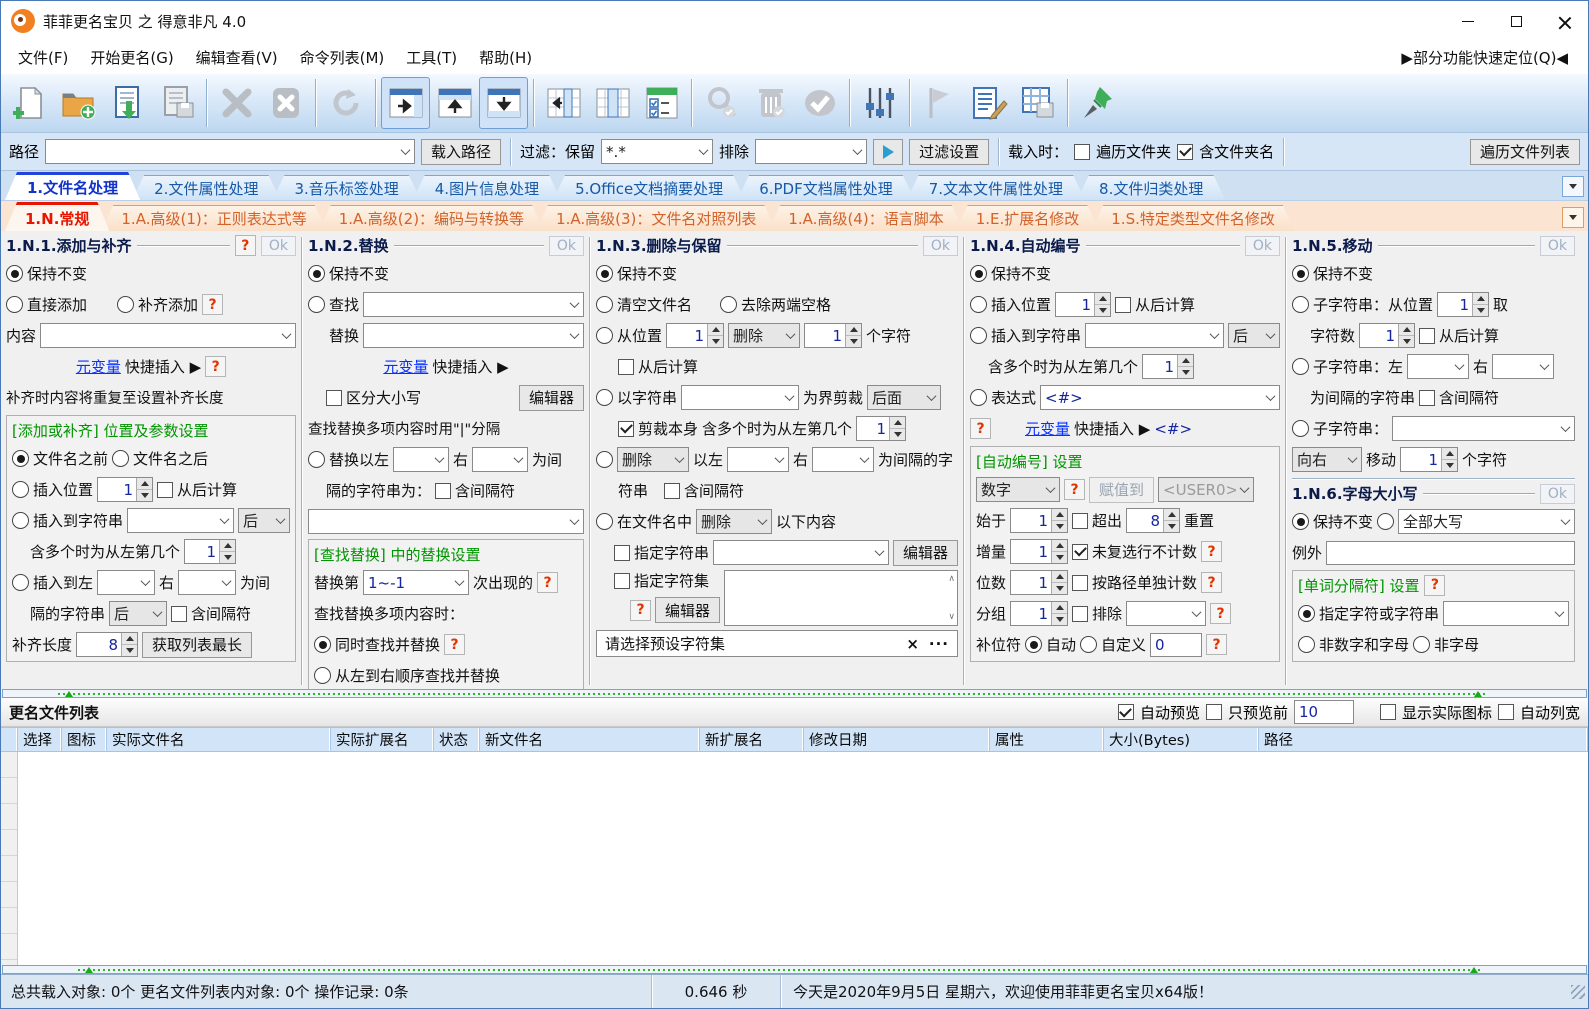 This screenshot has height=1009, width=1589. Describe the element at coordinates (647, 397) in the screenshot. I see `by-string-label: 以字符串` at that location.